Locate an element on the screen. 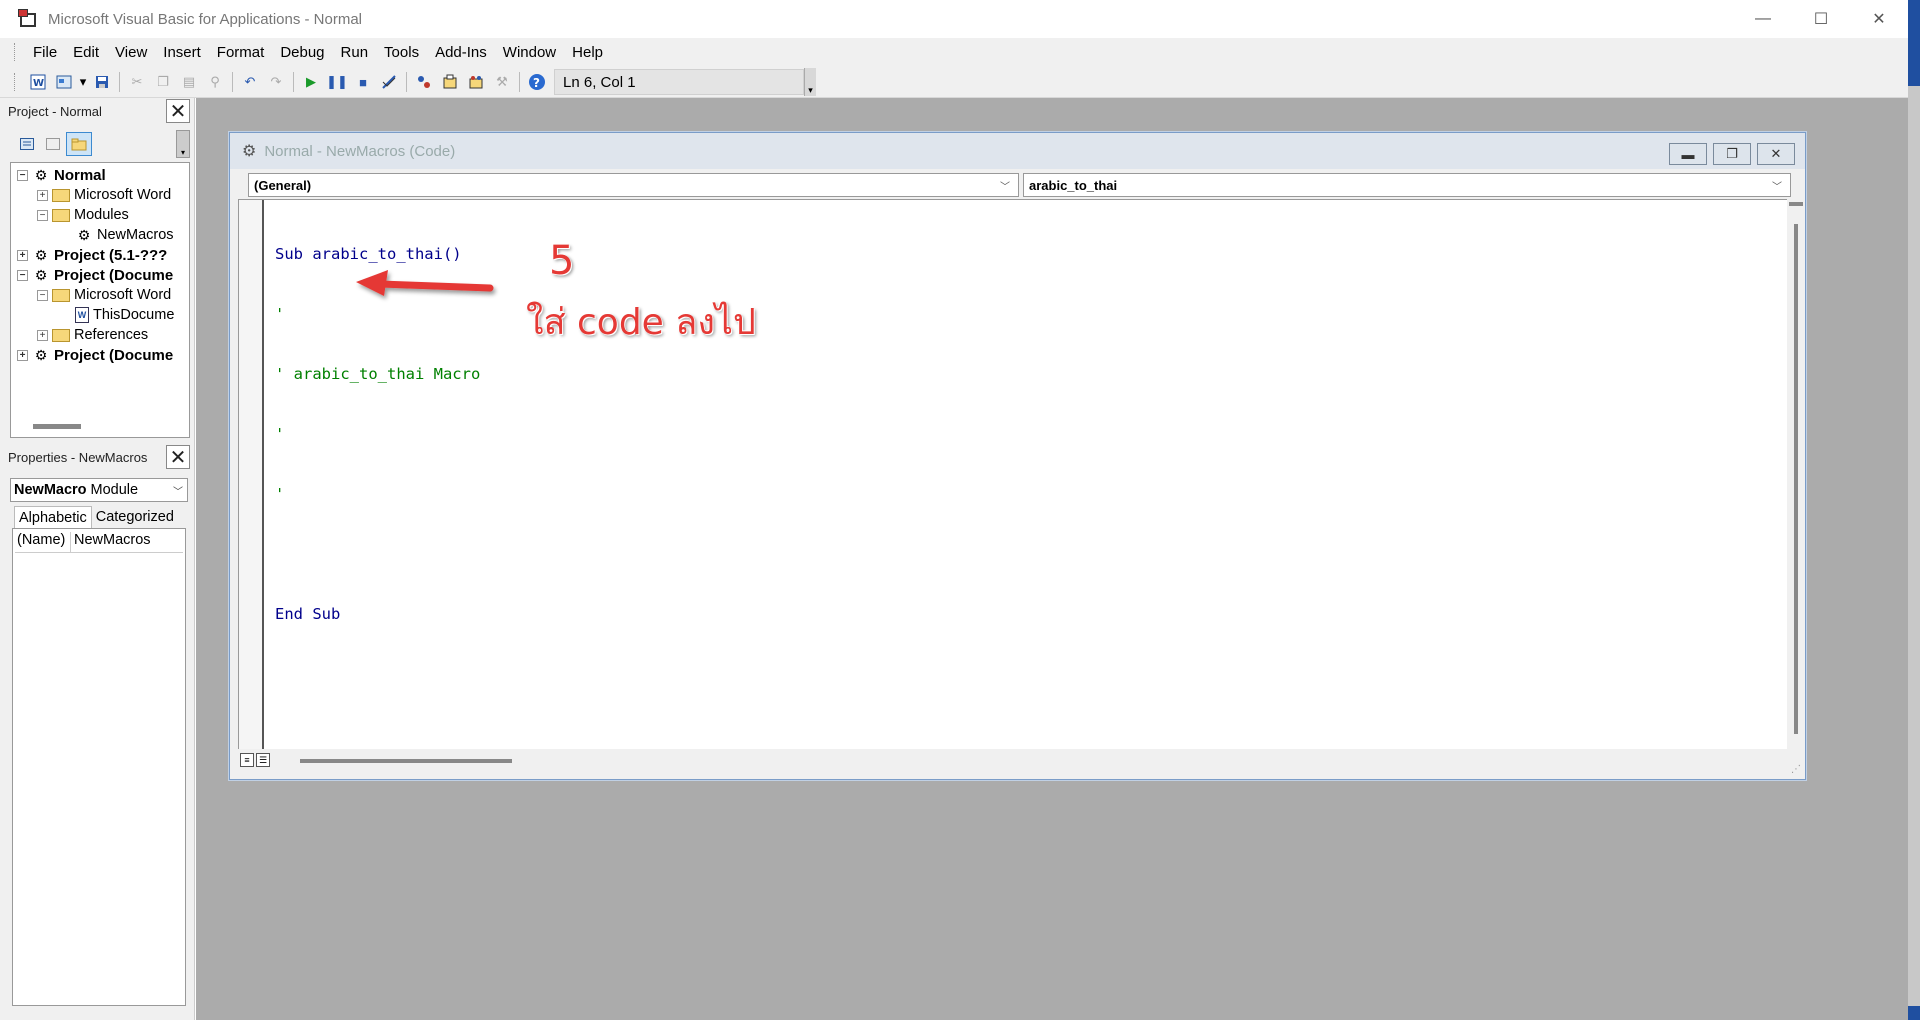  run-icon: ▶ is located at coordinates (311, 82).